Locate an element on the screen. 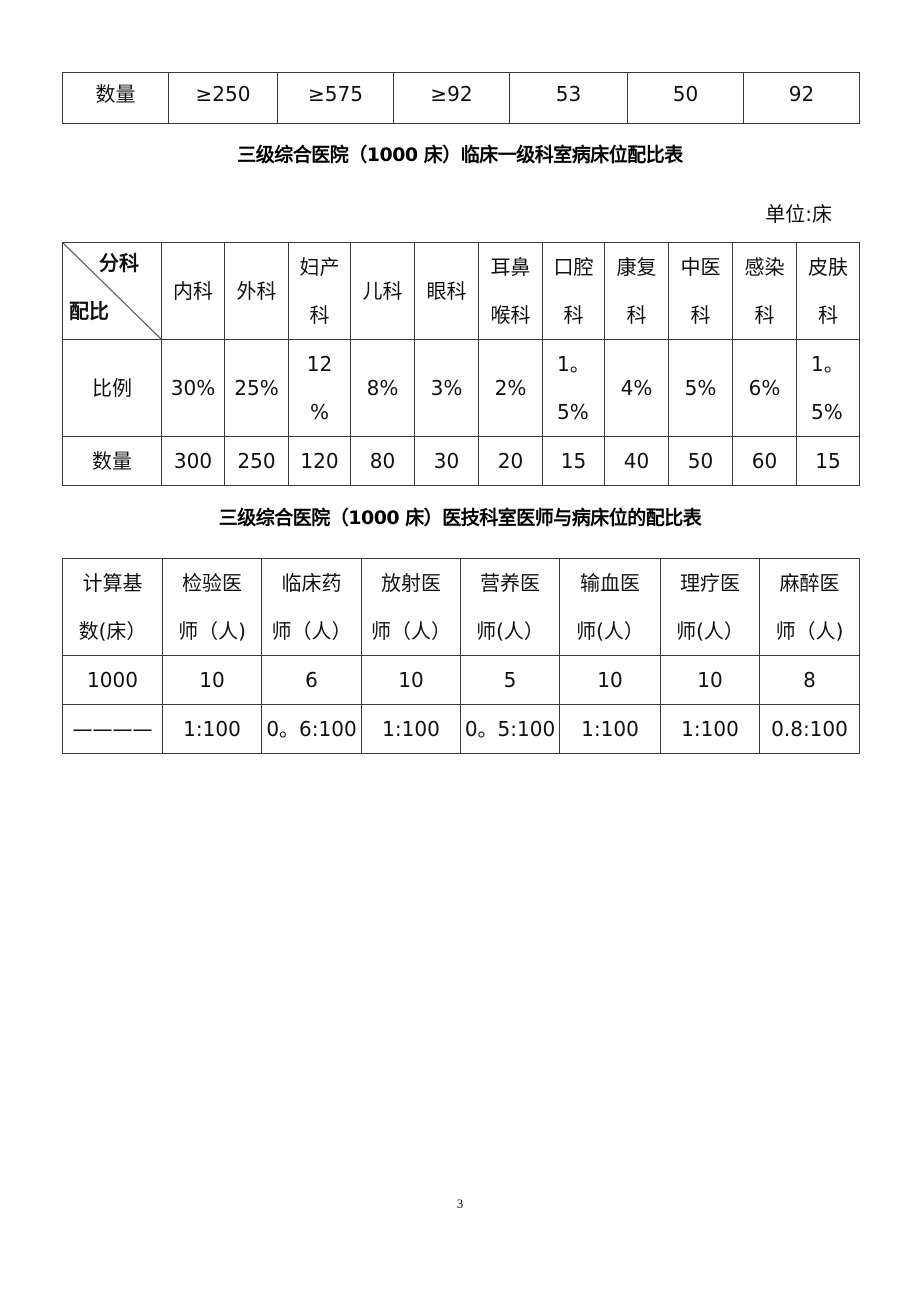 This screenshot has height=1302, width=920. cell-line: 眼科 is located at coordinates (446, 291).